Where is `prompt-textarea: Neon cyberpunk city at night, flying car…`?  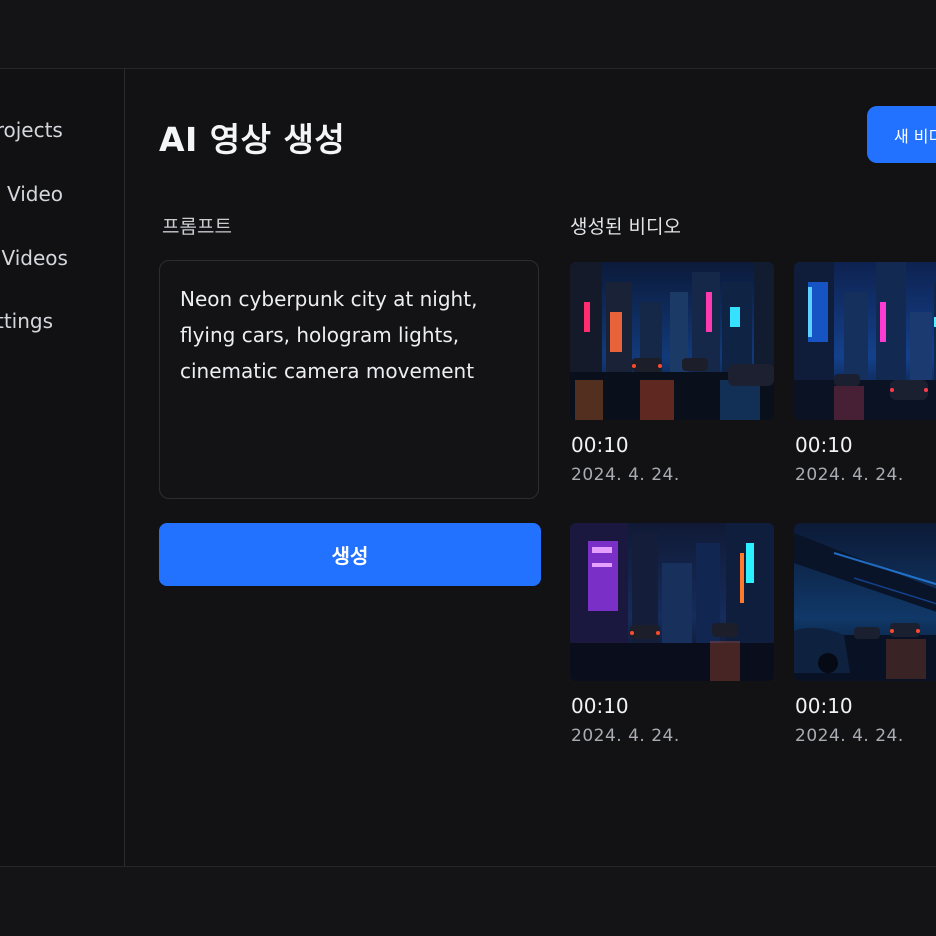 prompt-textarea: Neon cyberpunk city at night, flying car… is located at coordinates (349, 379).